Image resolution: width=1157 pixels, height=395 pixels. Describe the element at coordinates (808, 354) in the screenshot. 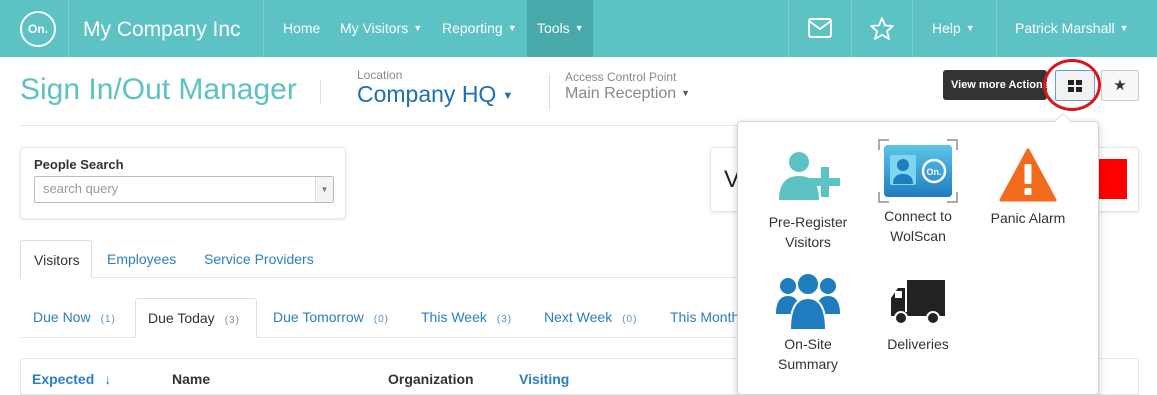

I see `on-site-summary-label: On-Site Summary` at that location.